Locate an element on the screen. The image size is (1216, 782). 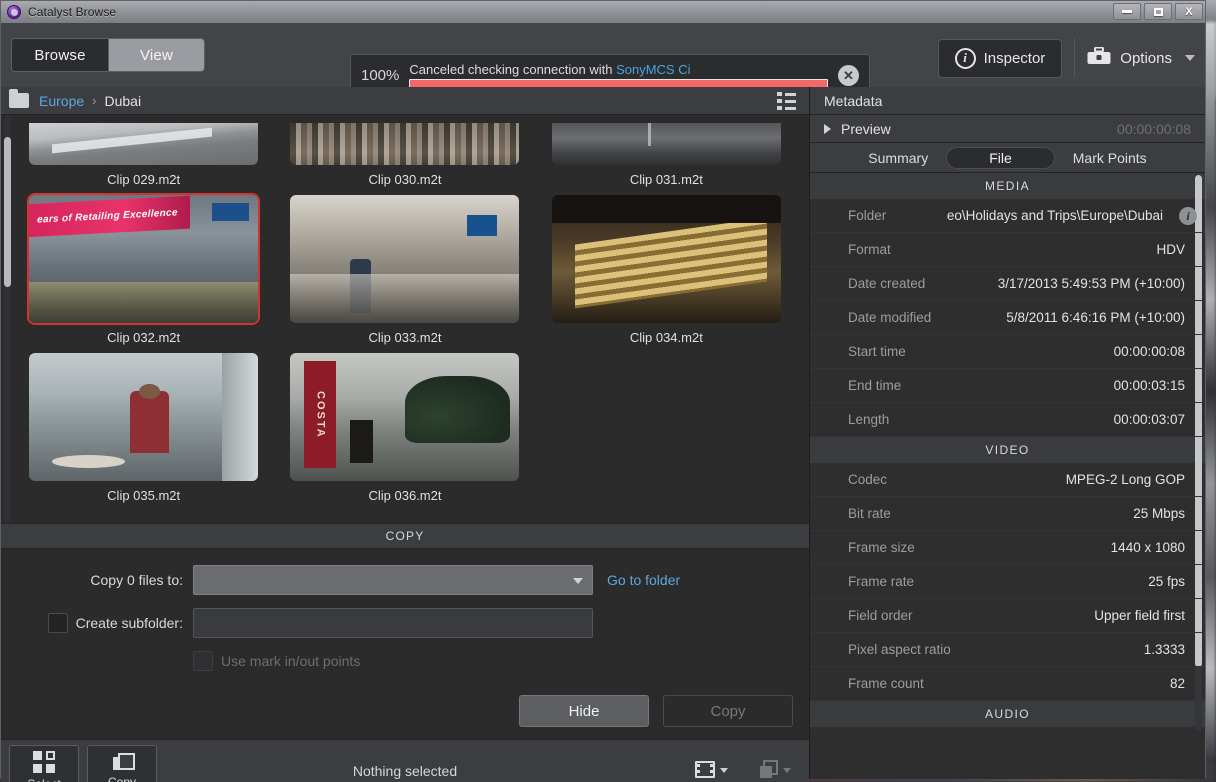
breadcrumb-item-europe: Europe is located at coordinates (61, 101).